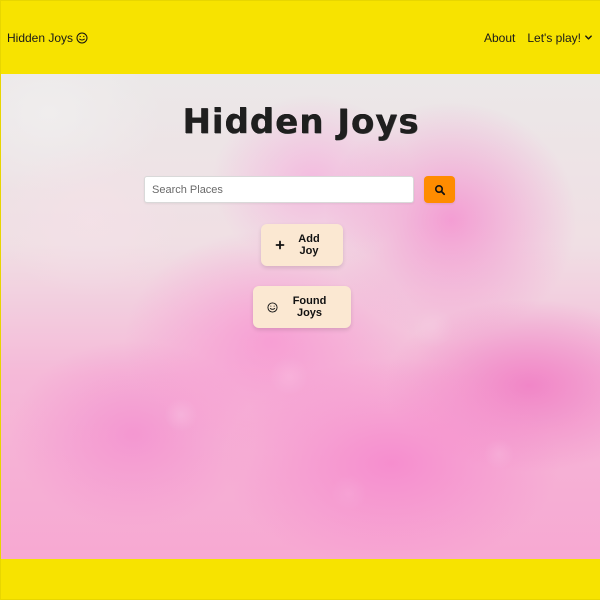 The height and width of the screenshot is (600, 600). I want to click on top-navbar: Hidden Joys About Let's play!, so click(300, 37).